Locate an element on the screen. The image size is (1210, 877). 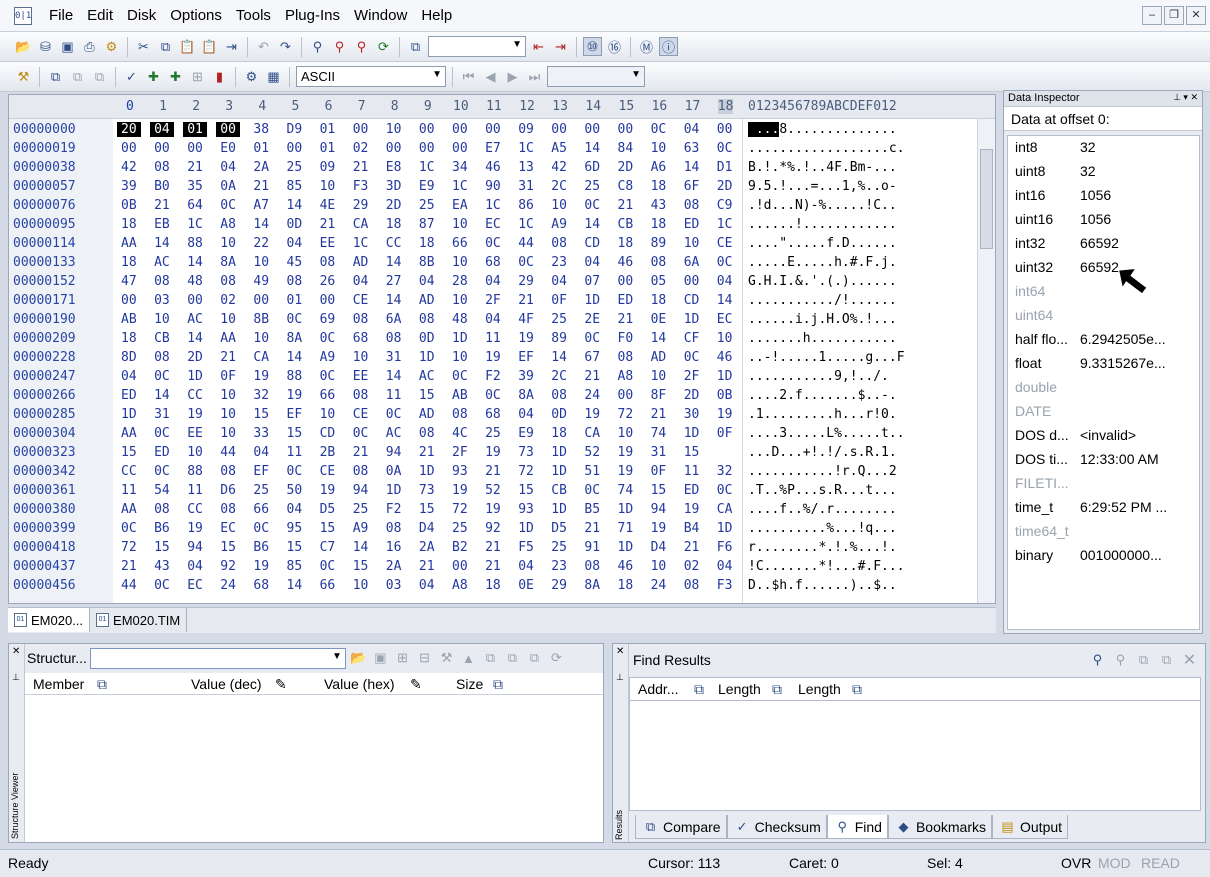
hex-byte: 01 is located at coordinates (328, 148).